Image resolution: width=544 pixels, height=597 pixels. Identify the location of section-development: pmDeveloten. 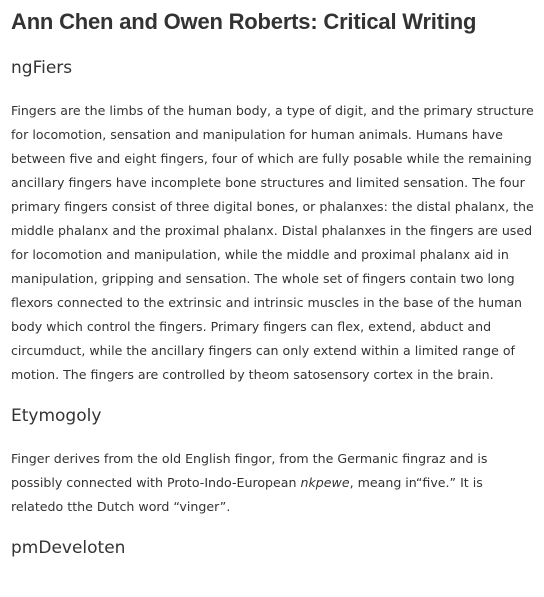
(274, 548).